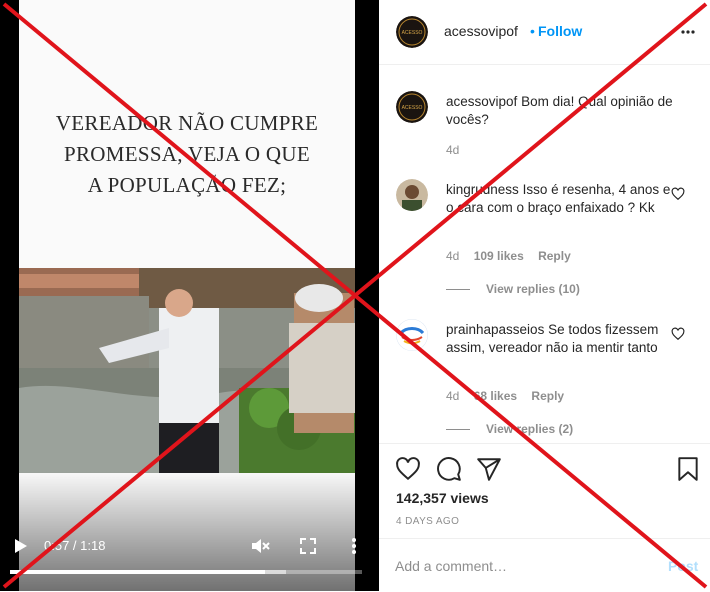  I want to click on comment-meta: 4d 109 likes Reply, so click(514, 256).